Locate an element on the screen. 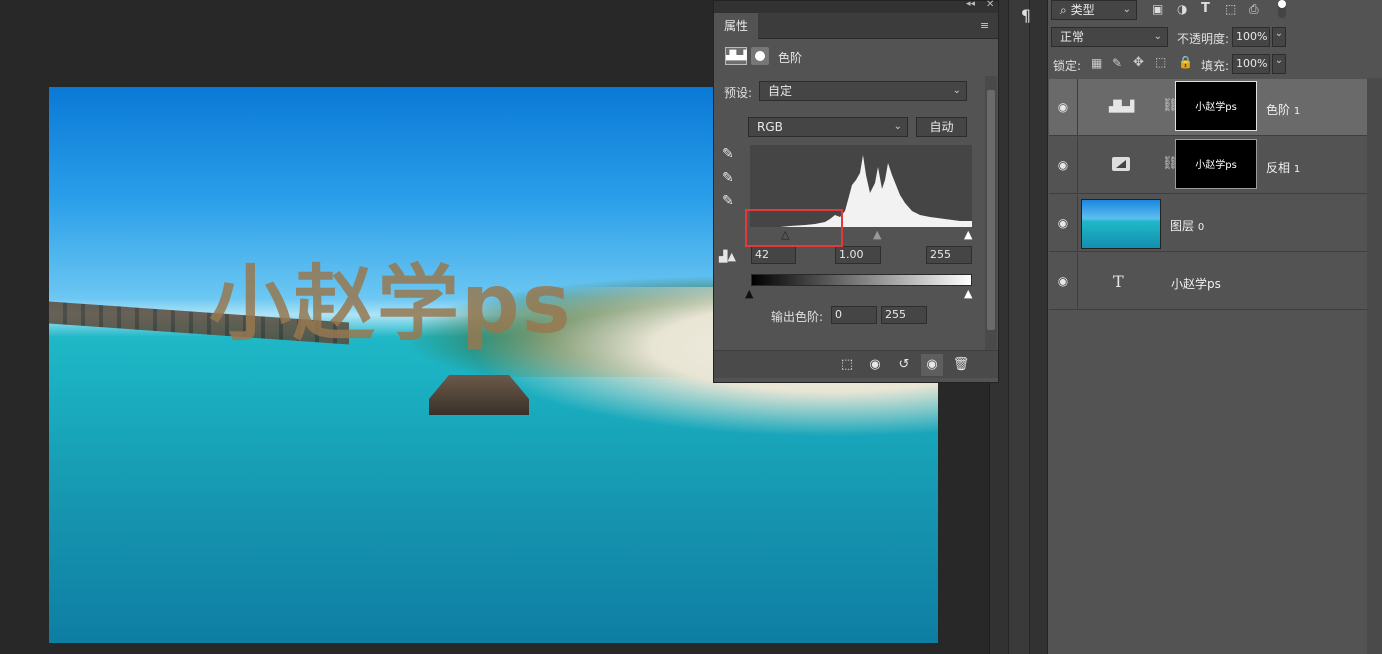  layer-name-text: 图层 is located at coordinates (1182, 226).